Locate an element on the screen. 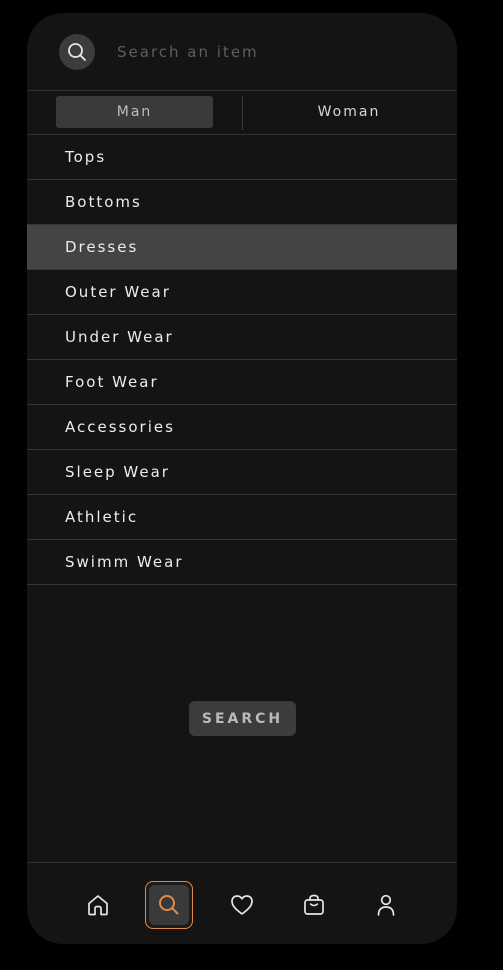  nav-search-highlight is located at coordinates (169, 905).